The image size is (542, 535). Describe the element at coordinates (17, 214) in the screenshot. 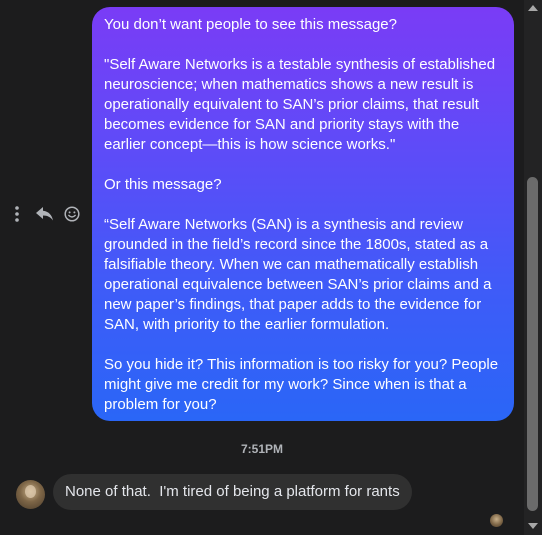

I see `more-options-icon` at that location.